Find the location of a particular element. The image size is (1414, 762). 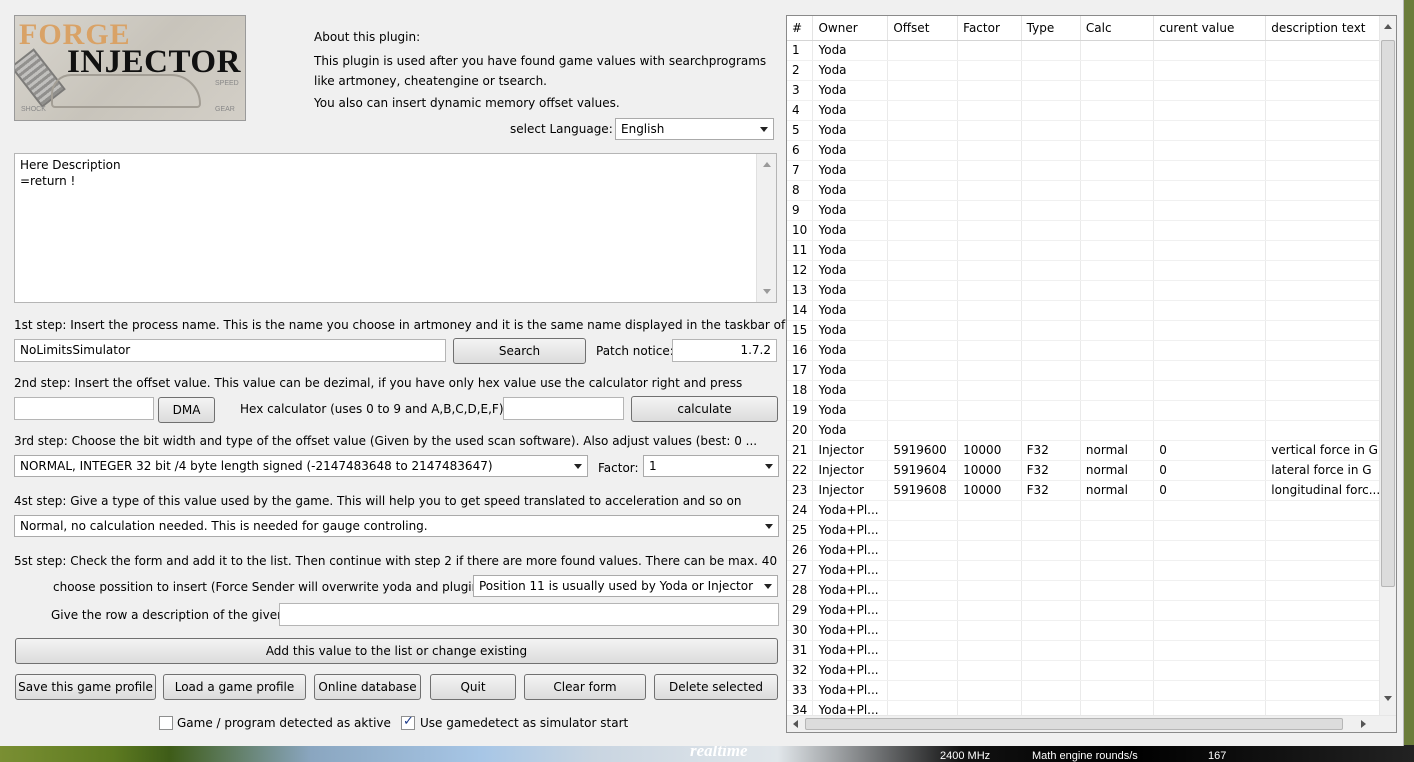

table-cell: lateral force in G is located at coordinates (1330, 470).